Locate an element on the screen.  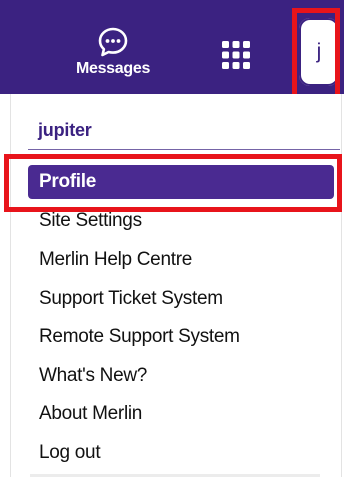
user-avatar-button: j is located at coordinates (319, 52).